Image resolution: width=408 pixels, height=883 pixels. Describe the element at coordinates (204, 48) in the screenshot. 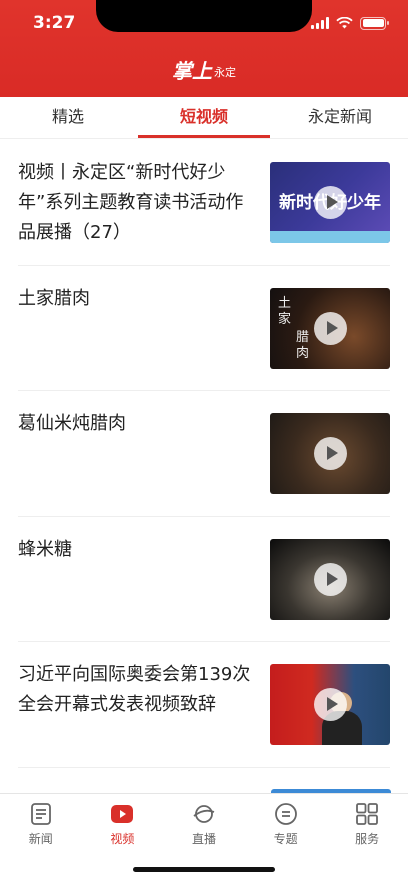

I see `app-header: 3:27 掌上 永定` at that location.